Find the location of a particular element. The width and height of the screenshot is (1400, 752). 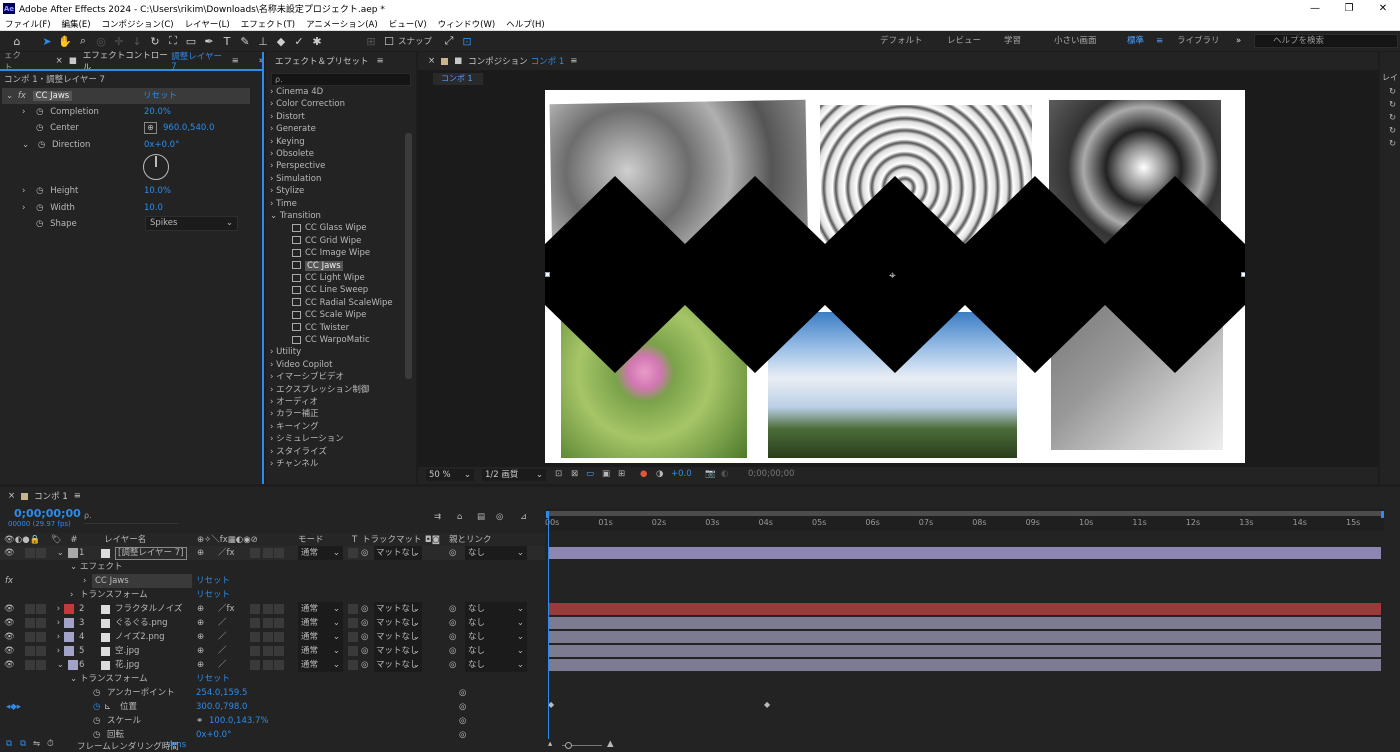

effect-entry: CC Jaws is located at coordinates (142, 581).